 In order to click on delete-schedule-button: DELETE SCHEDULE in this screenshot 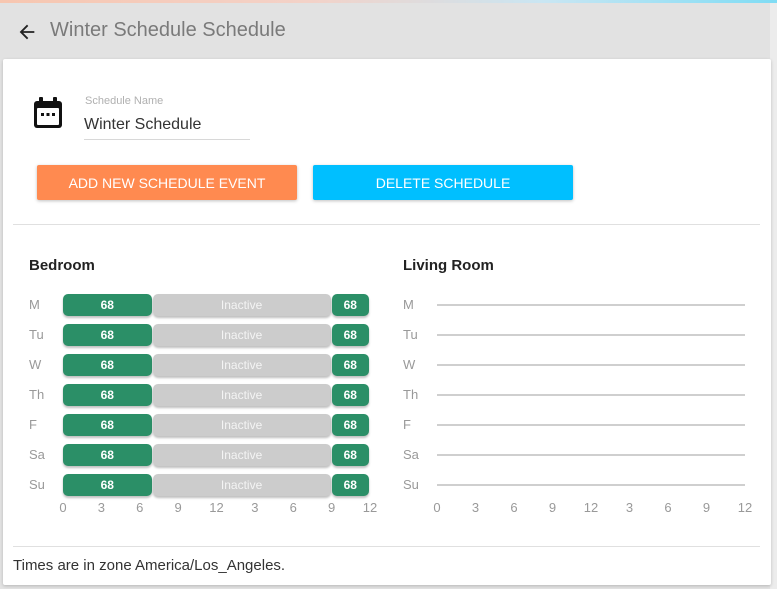, I will do `click(443, 182)`.